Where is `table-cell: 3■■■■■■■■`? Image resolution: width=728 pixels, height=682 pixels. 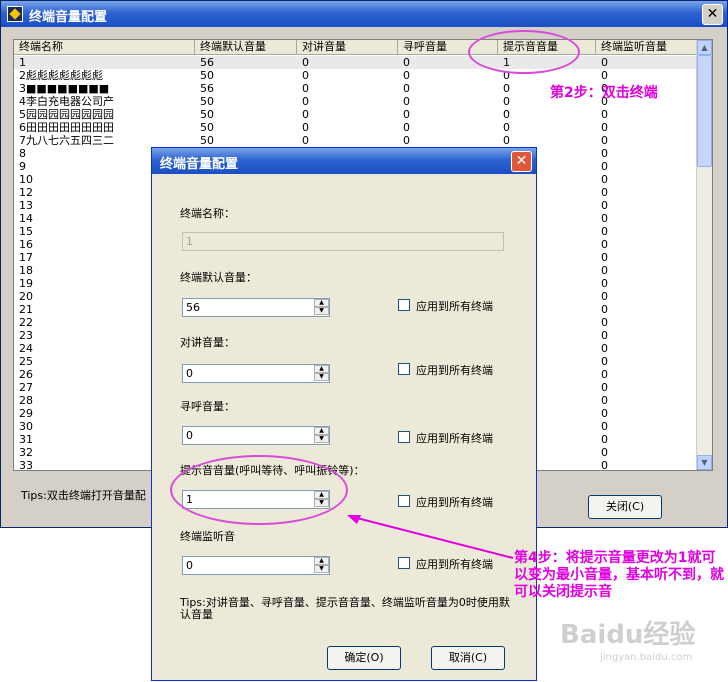 table-cell: 3■■■■■■■■ is located at coordinates (64, 88).